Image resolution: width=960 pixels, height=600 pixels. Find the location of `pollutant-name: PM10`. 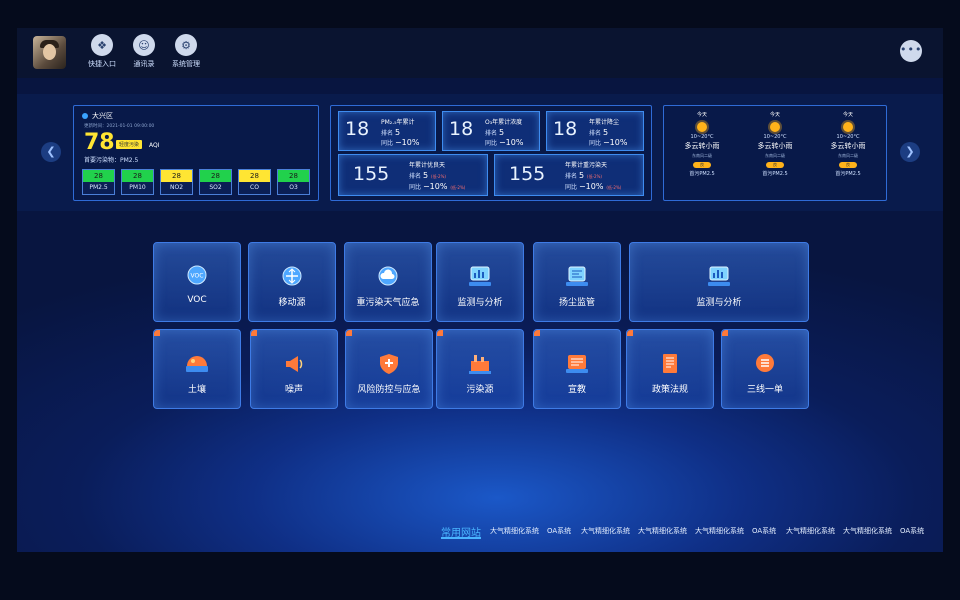

pollutant-name: PM10 is located at coordinates (137, 188).